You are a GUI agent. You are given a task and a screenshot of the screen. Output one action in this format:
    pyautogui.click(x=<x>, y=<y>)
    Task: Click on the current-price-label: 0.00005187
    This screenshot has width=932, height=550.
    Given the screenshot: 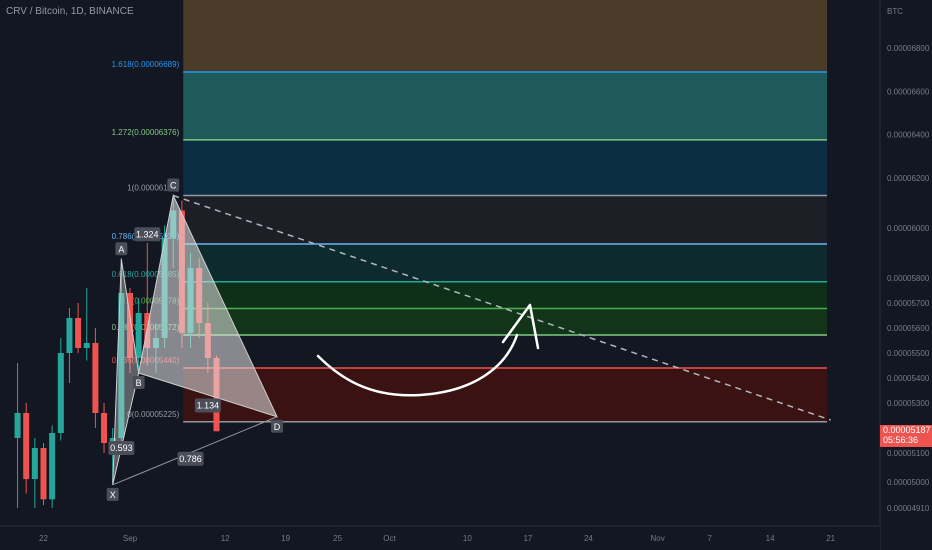 What is the action you would take?
    pyautogui.click(x=907, y=430)
    